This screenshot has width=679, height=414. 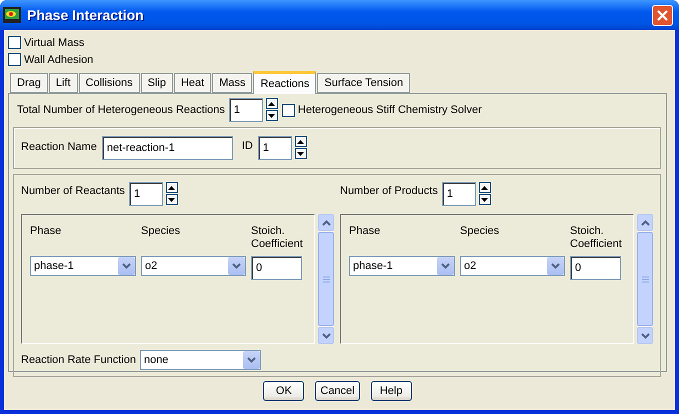 What do you see at coordinates (109, 83) in the screenshot?
I see `tab: Collisions` at bounding box center [109, 83].